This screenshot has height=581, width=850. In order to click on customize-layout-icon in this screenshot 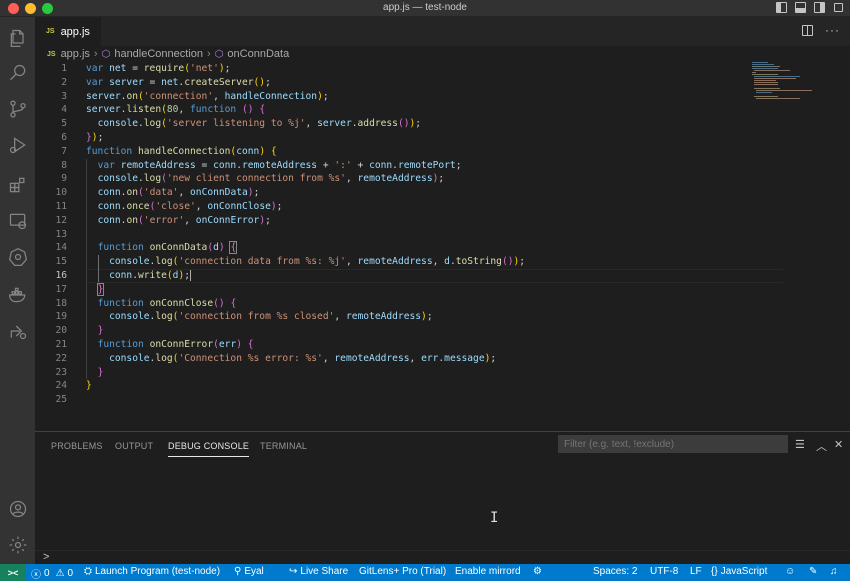, I will do `click(838, 7)`.